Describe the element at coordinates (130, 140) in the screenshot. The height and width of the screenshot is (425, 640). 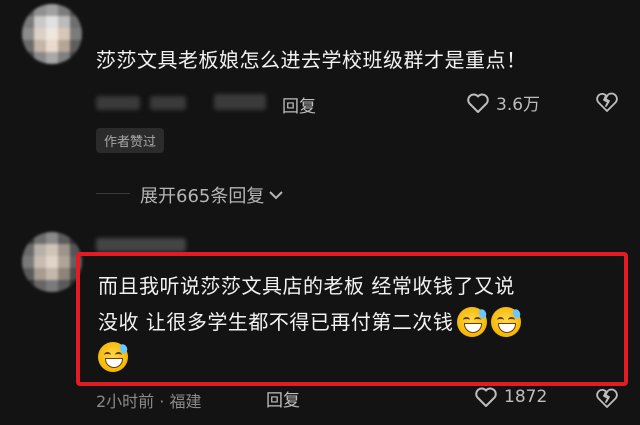
I see `author-liked-badge: 作者赞过` at that location.